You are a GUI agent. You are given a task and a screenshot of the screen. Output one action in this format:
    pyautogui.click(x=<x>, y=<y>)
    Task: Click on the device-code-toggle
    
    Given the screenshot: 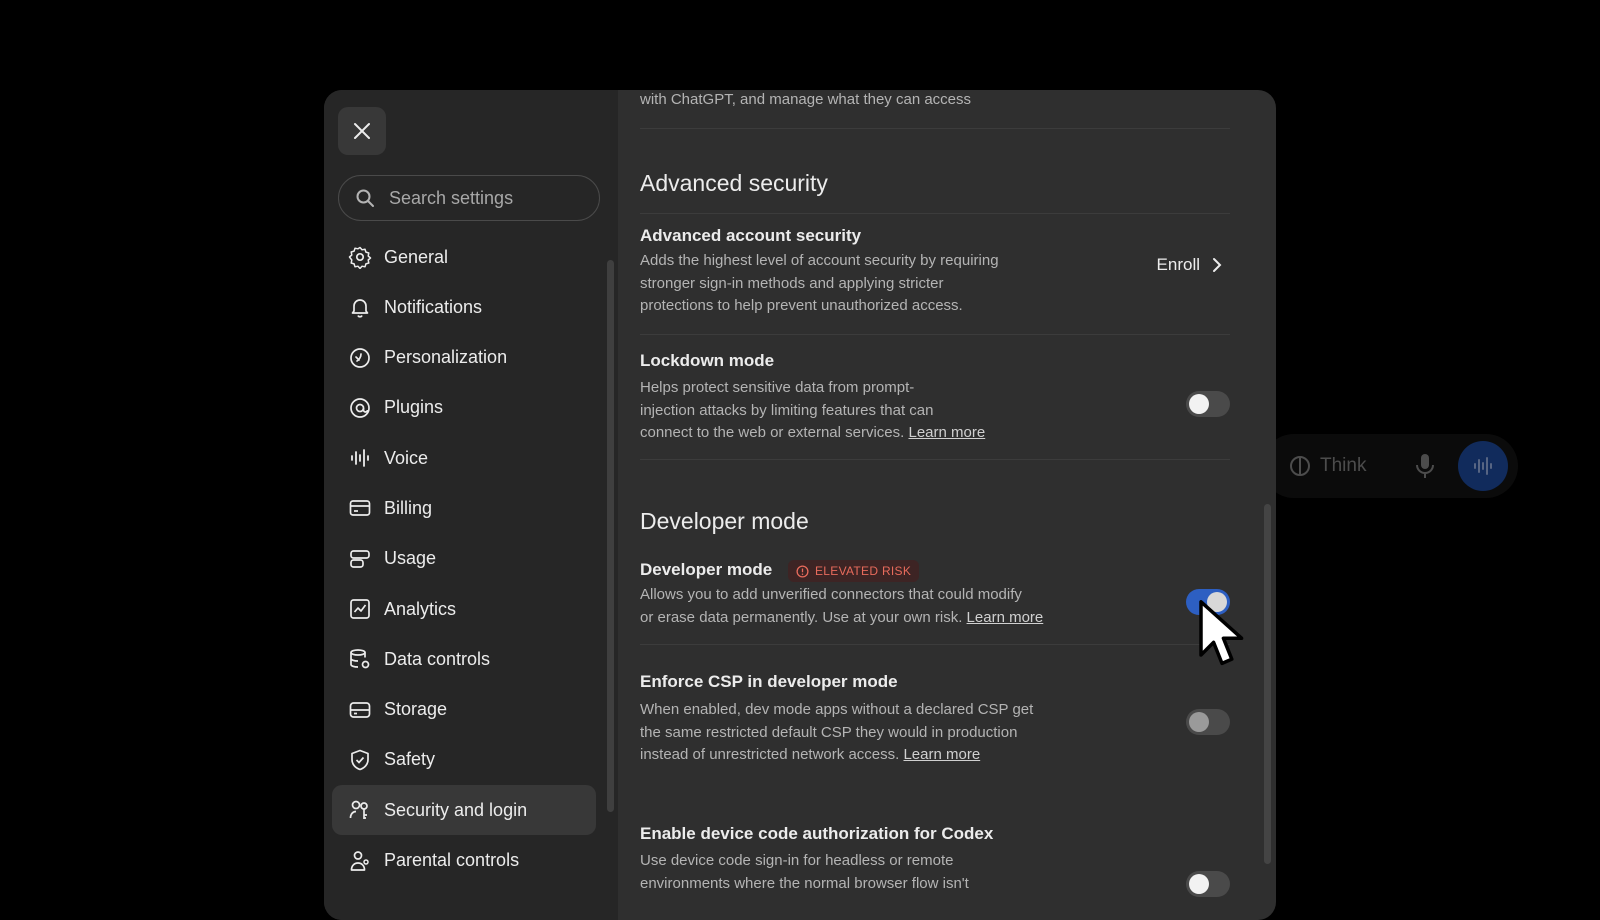 What is the action you would take?
    pyautogui.click(x=1208, y=884)
    